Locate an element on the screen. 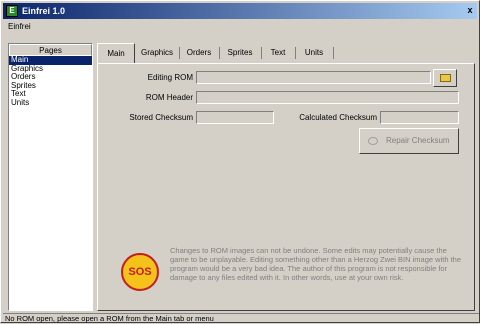 This screenshot has width=480, height=324. tab-graphics: Graphics is located at coordinates (157, 53).